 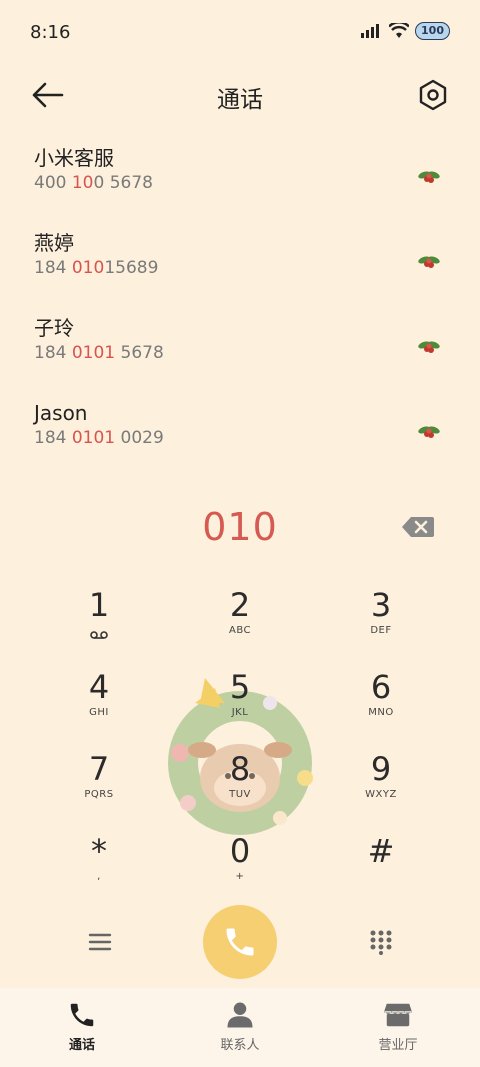 What do you see at coordinates (398, 1015) in the screenshot?
I see `store-icon` at bounding box center [398, 1015].